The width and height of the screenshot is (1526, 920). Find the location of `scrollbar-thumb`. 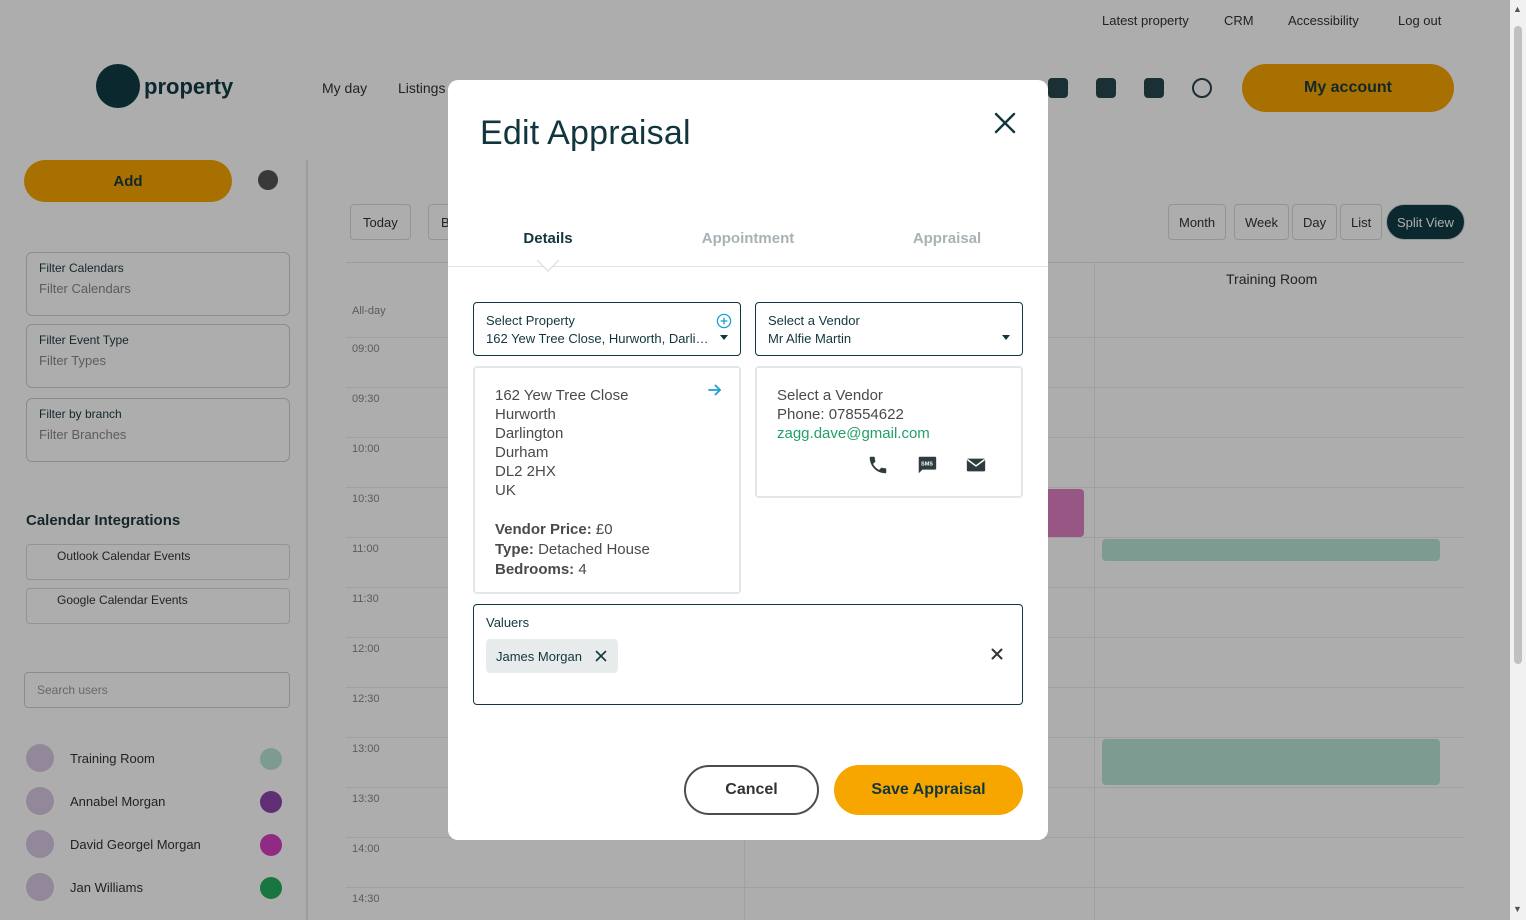

scrollbar-thumb is located at coordinates (1518, 345).